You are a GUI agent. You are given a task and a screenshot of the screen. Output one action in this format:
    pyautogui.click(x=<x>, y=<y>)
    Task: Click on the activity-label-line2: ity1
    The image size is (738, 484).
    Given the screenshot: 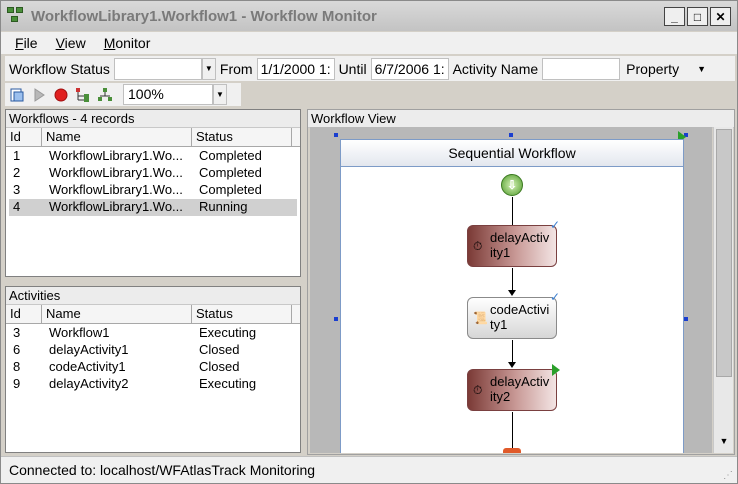 What is the action you would take?
    pyautogui.click(x=500, y=252)
    